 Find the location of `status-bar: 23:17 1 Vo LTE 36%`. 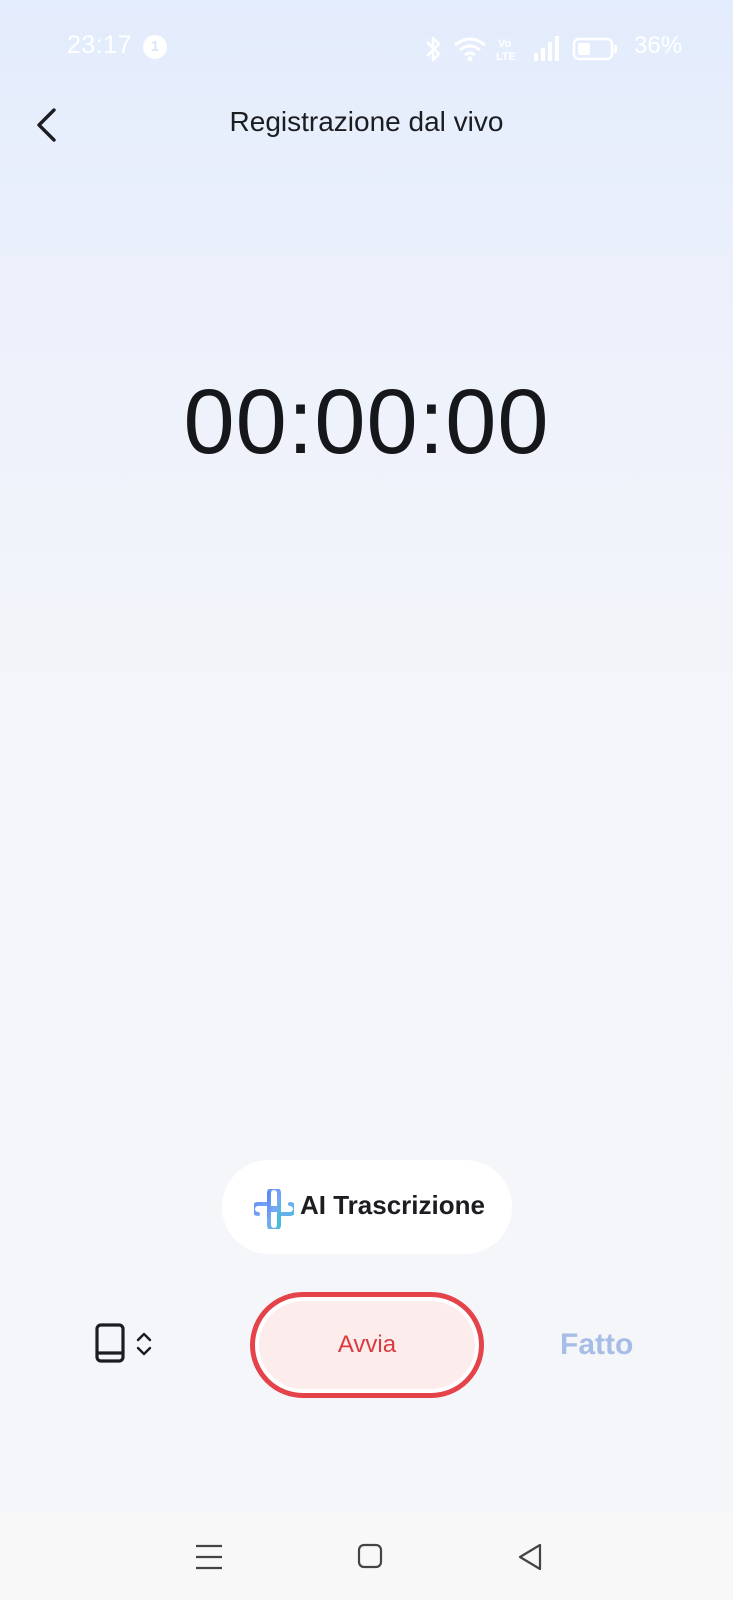

status-bar: 23:17 1 Vo LTE 36% is located at coordinates (366, 48).